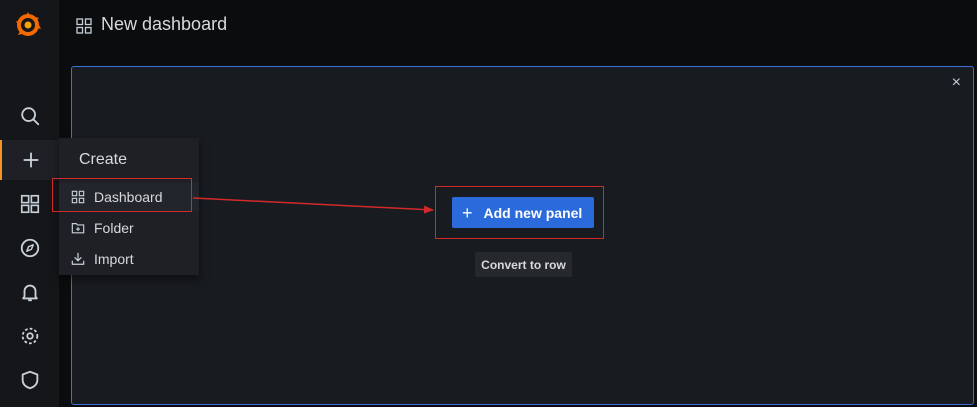  Describe the element at coordinates (114, 228) in the screenshot. I see `create-menu-item-label: Folder` at that location.